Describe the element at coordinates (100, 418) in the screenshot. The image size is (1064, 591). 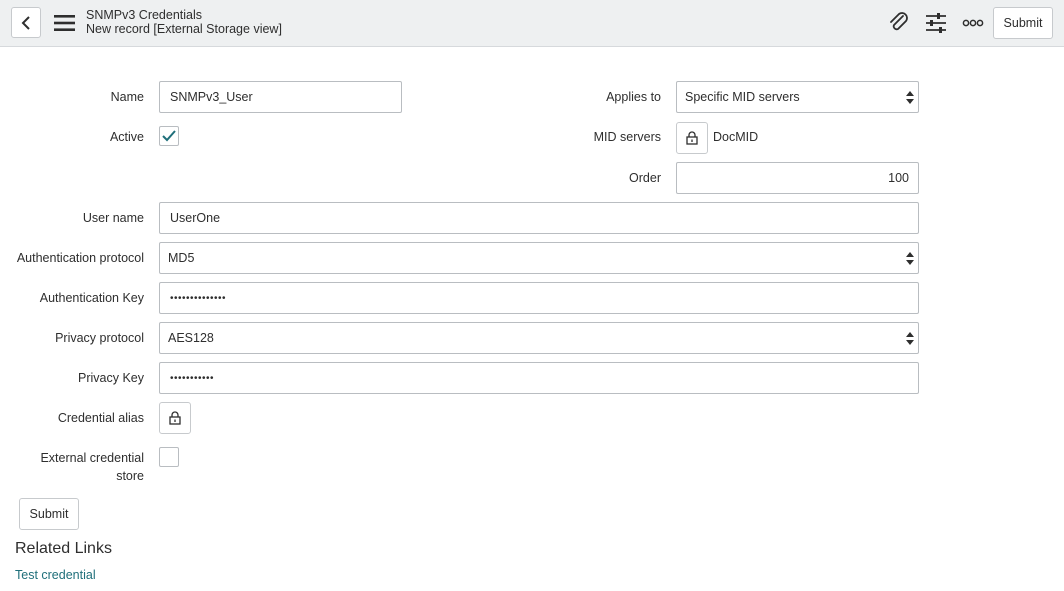
I see `credential-alias-label: Credential alias` at that location.